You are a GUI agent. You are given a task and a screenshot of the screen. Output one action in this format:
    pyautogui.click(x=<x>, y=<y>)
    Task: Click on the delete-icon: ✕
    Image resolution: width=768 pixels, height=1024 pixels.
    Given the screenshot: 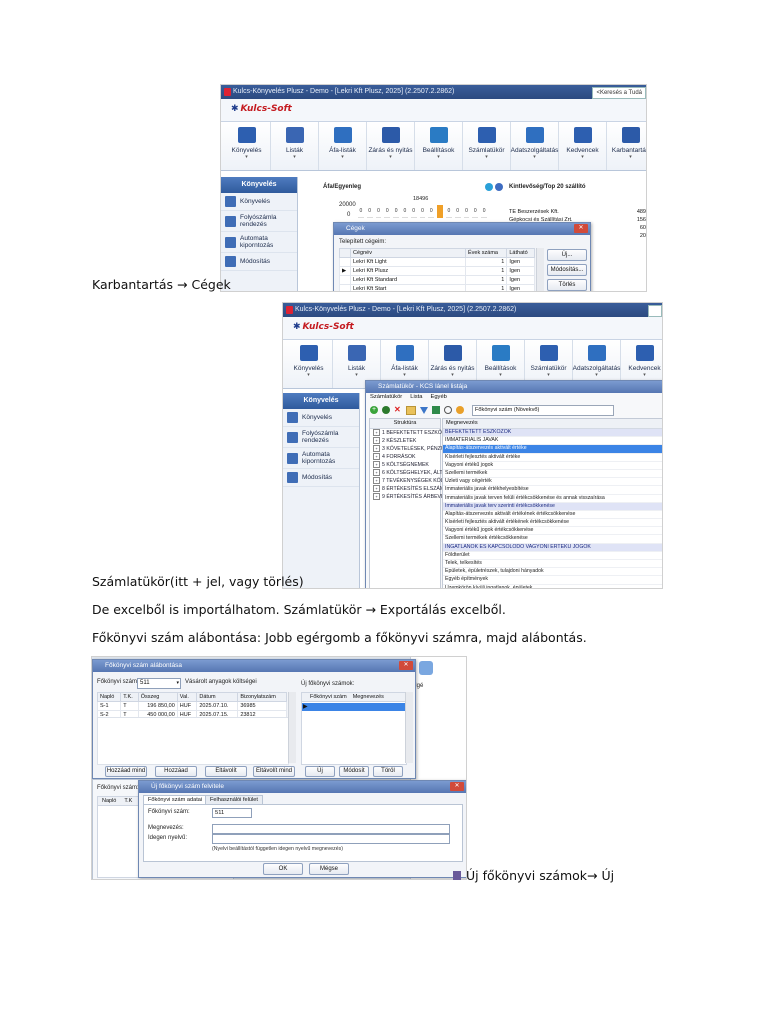 What is the action you would take?
    pyautogui.click(x=398, y=410)
    